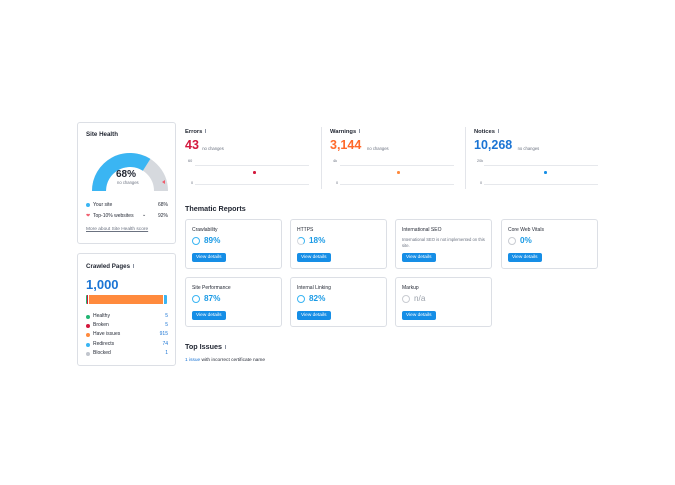  Describe the element at coordinates (101, 316) in the screenshot. I see `list-item-label: Healthy` at that location.